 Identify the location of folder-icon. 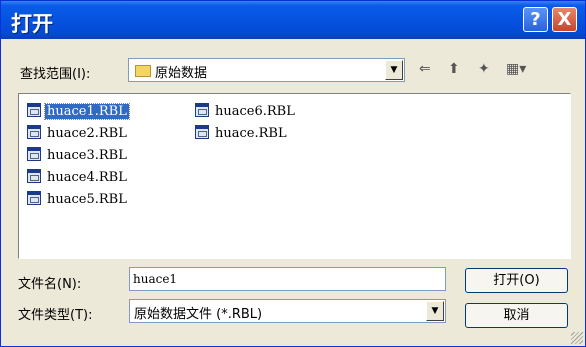
(143, 71).